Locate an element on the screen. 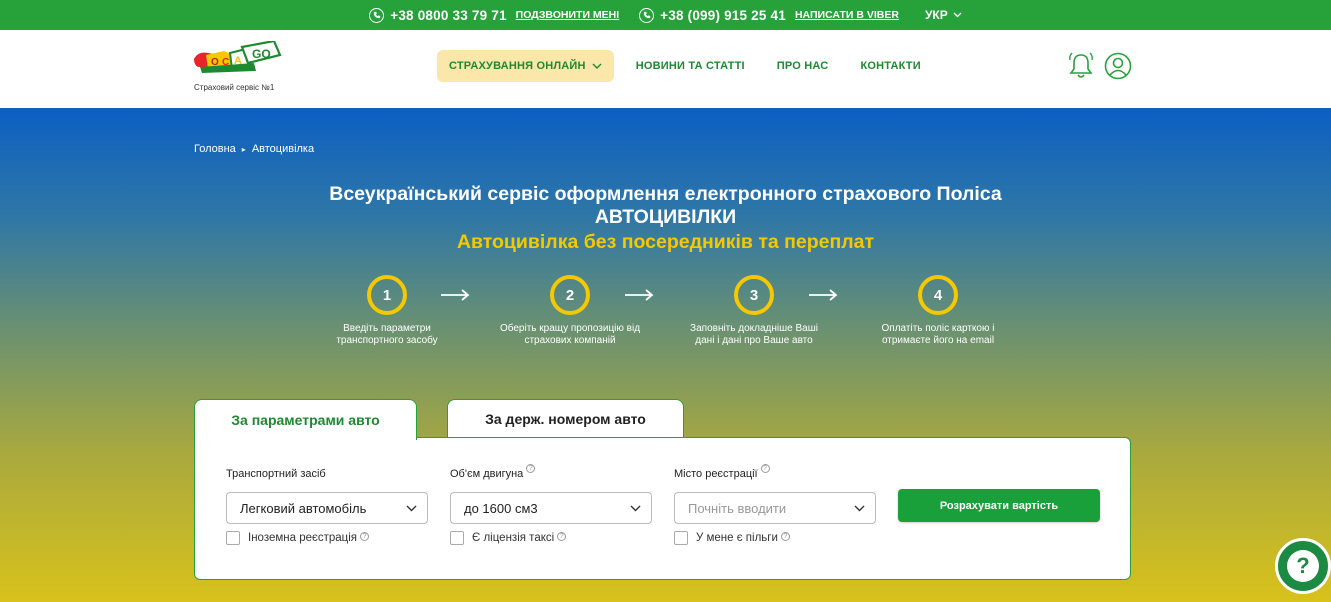  svg-text: C is located at coordinates (225, 62).